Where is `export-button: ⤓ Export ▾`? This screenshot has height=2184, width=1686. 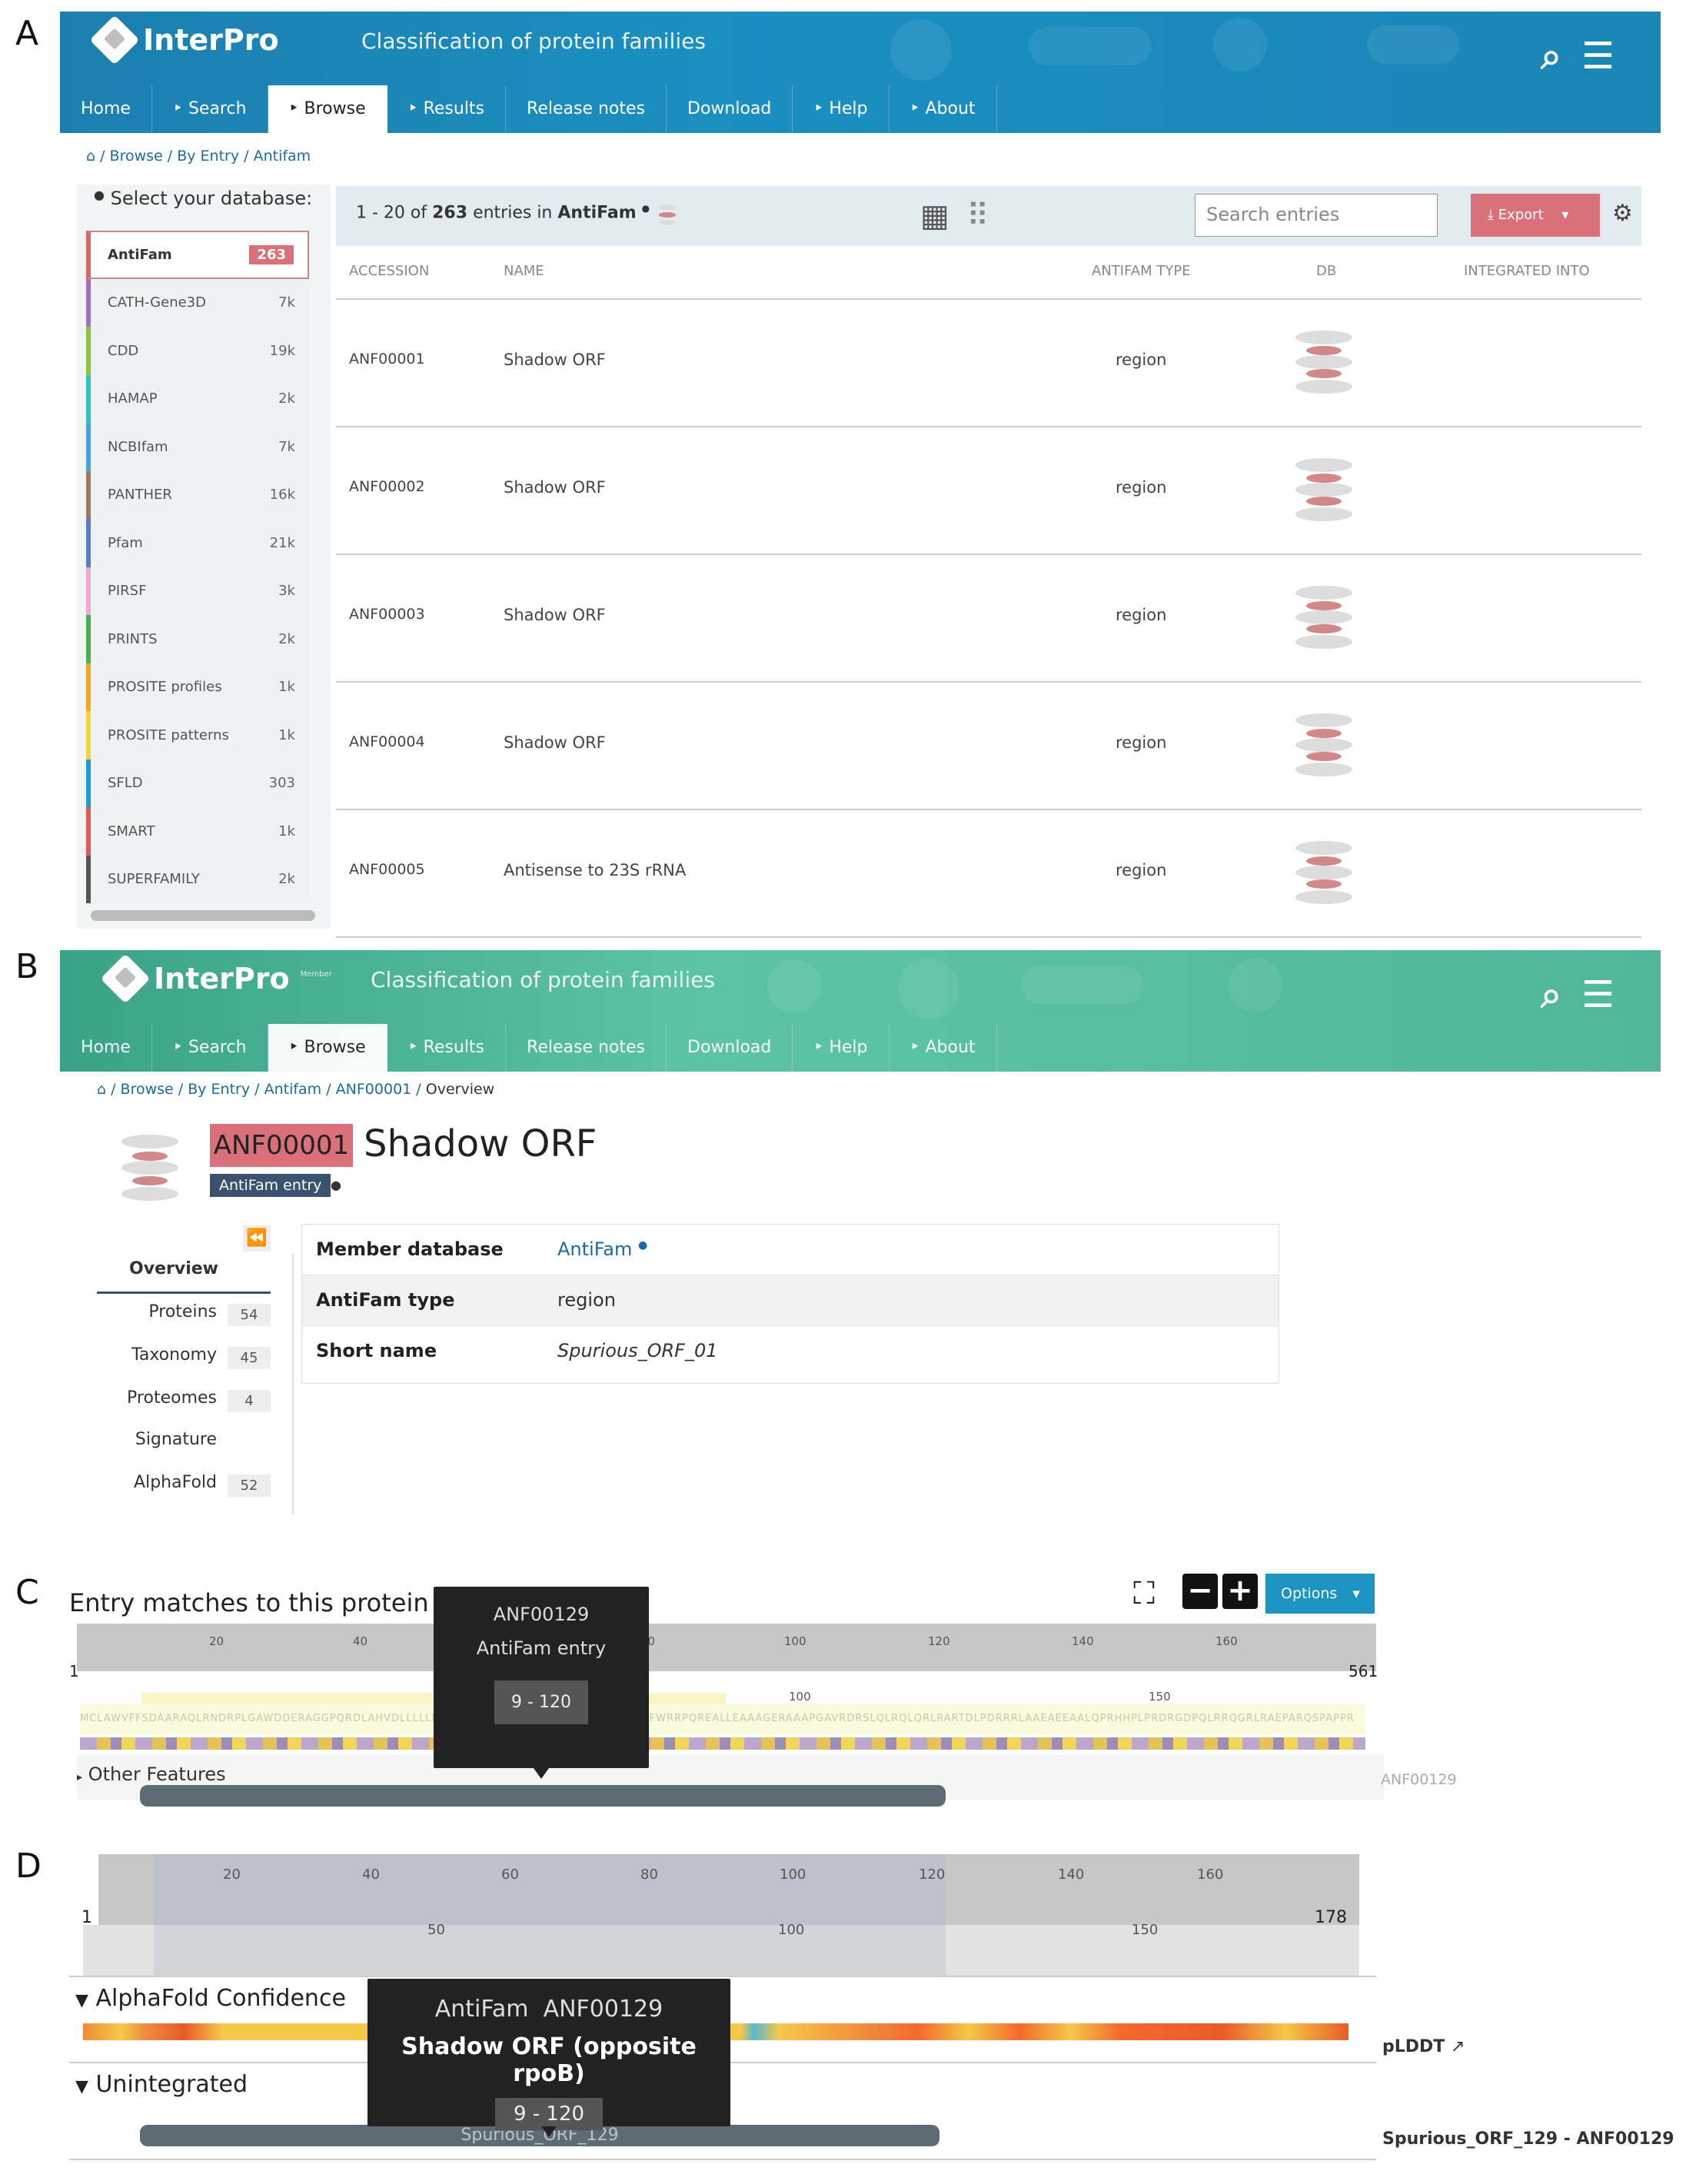
export-button: ⤓ Export ▾ is located at coordinates (1535, 215).